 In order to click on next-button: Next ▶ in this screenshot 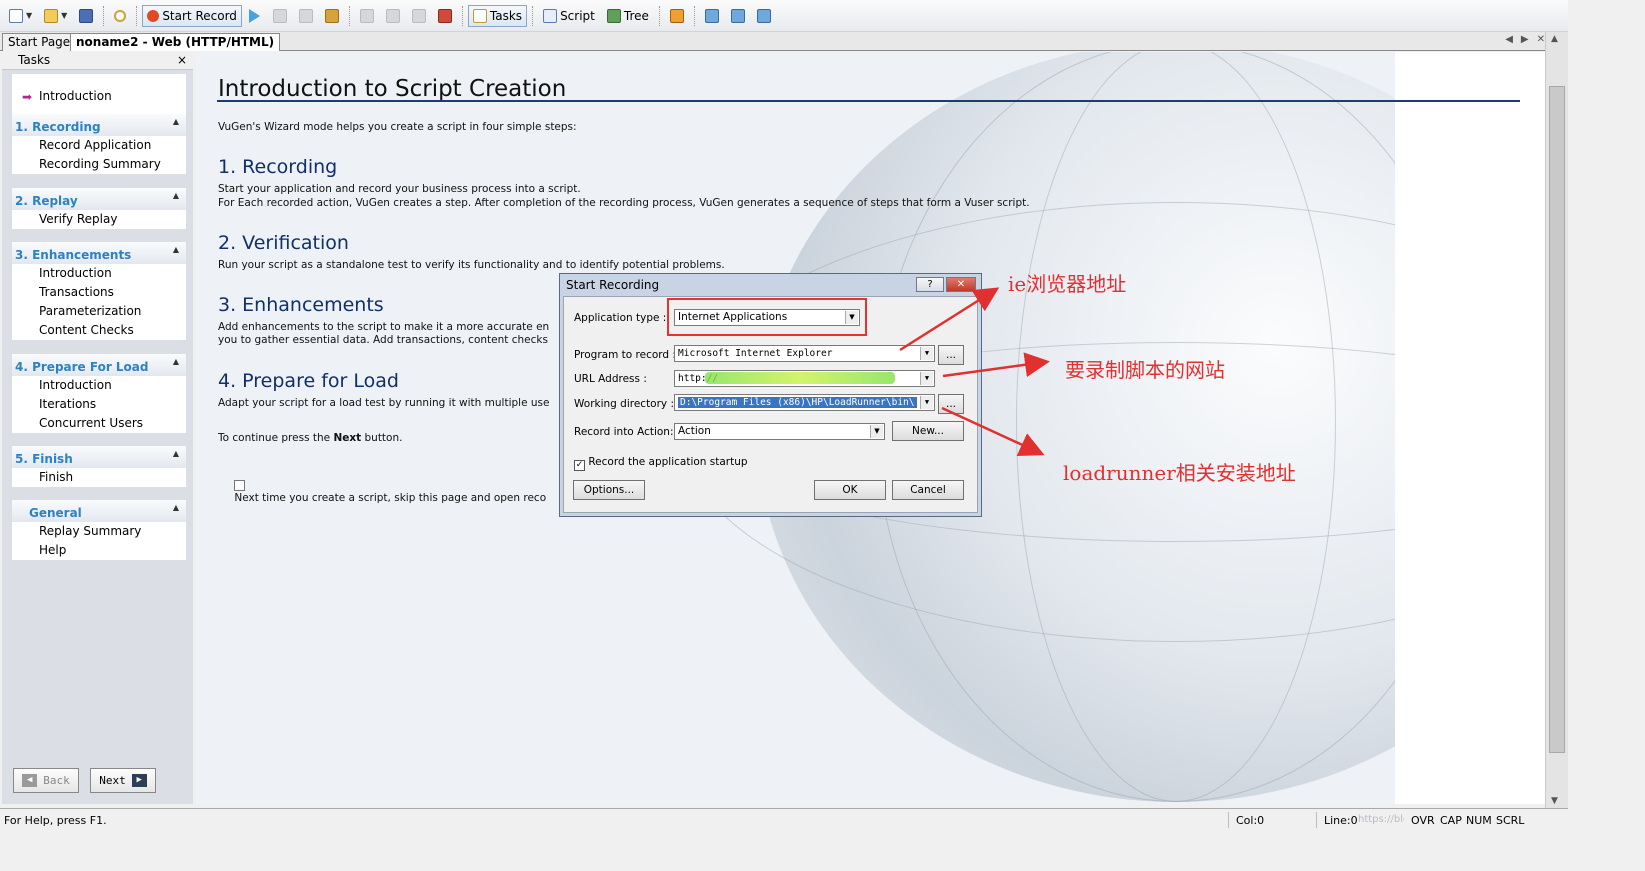, I will do `click(123, 780)`.